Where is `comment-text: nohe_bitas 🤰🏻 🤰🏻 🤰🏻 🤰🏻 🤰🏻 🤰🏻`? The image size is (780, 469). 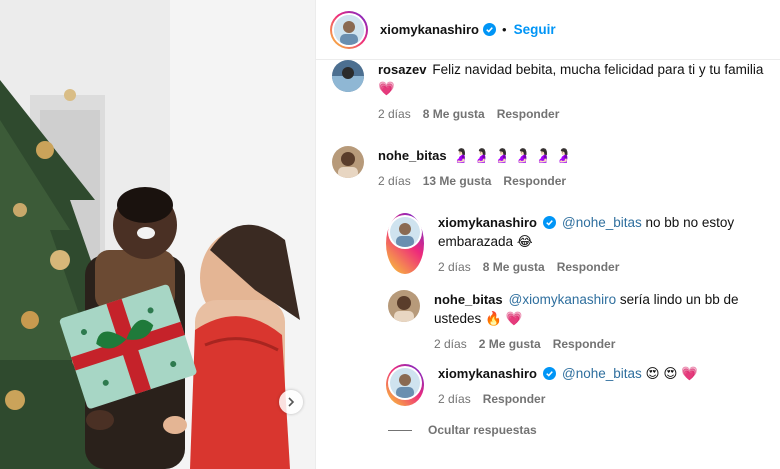
comment-text: nohe_bitas 🤰🏻 🤰🏻 🤰🏻 🤰🏻 🤰🏻 🤰🏻 is located at coordinates (573, 155).